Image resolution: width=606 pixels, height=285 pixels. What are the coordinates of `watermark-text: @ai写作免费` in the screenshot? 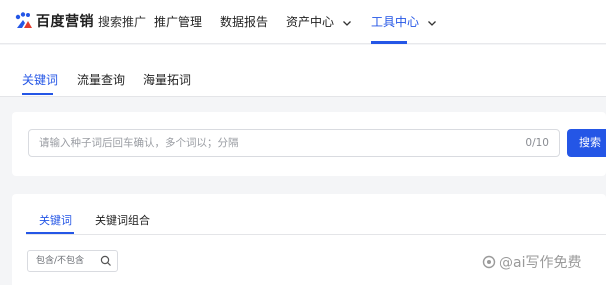 It's located at (540, 263).